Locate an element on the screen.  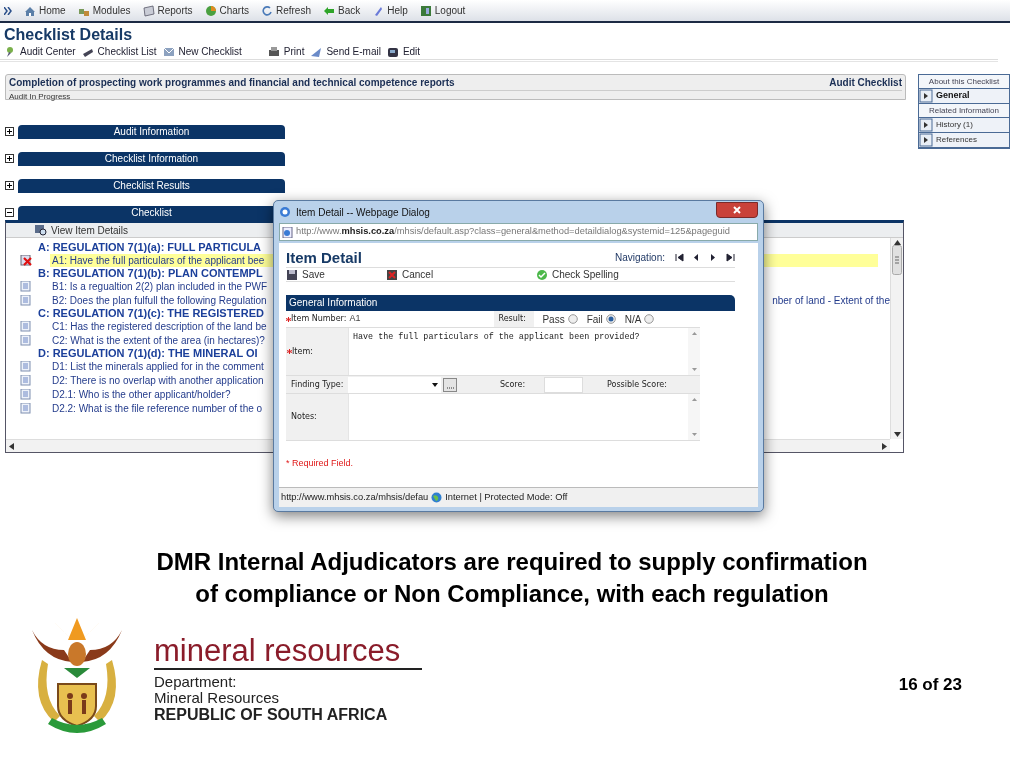
collapse-icon is located at coordinates (9, 212).